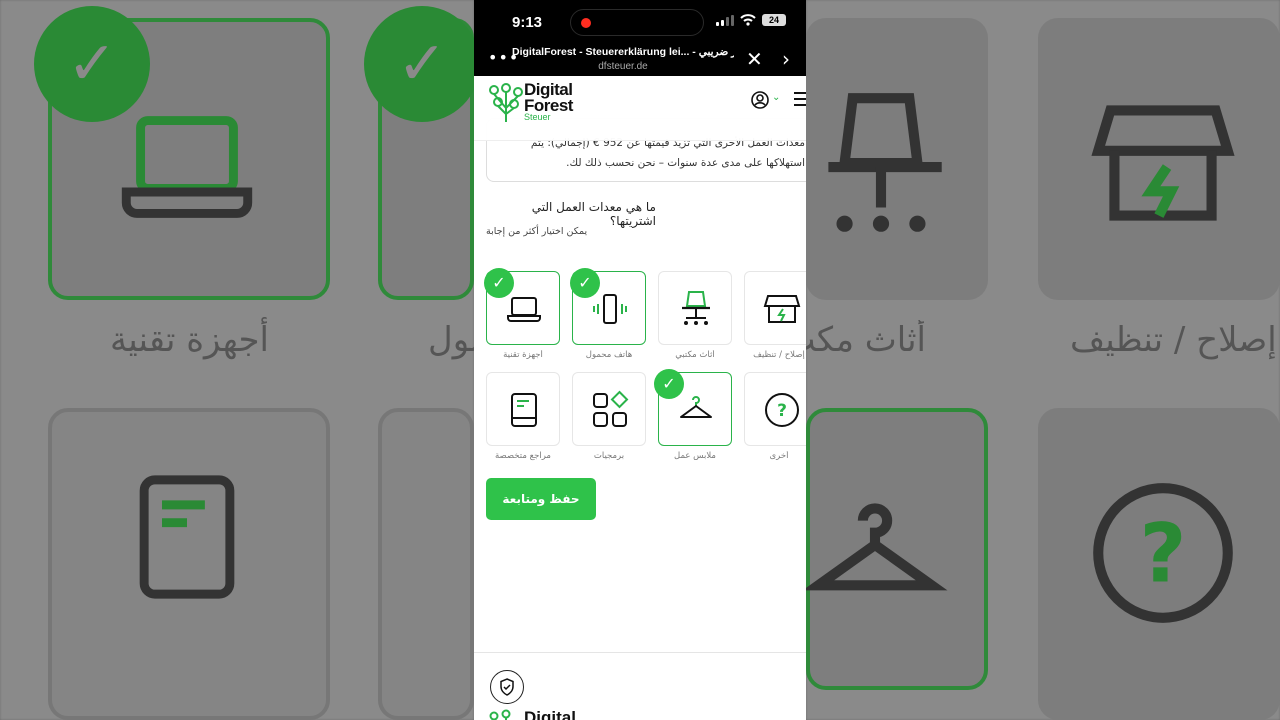  I want to click on option-label: أجهزة تقنية, so click(523, 355).